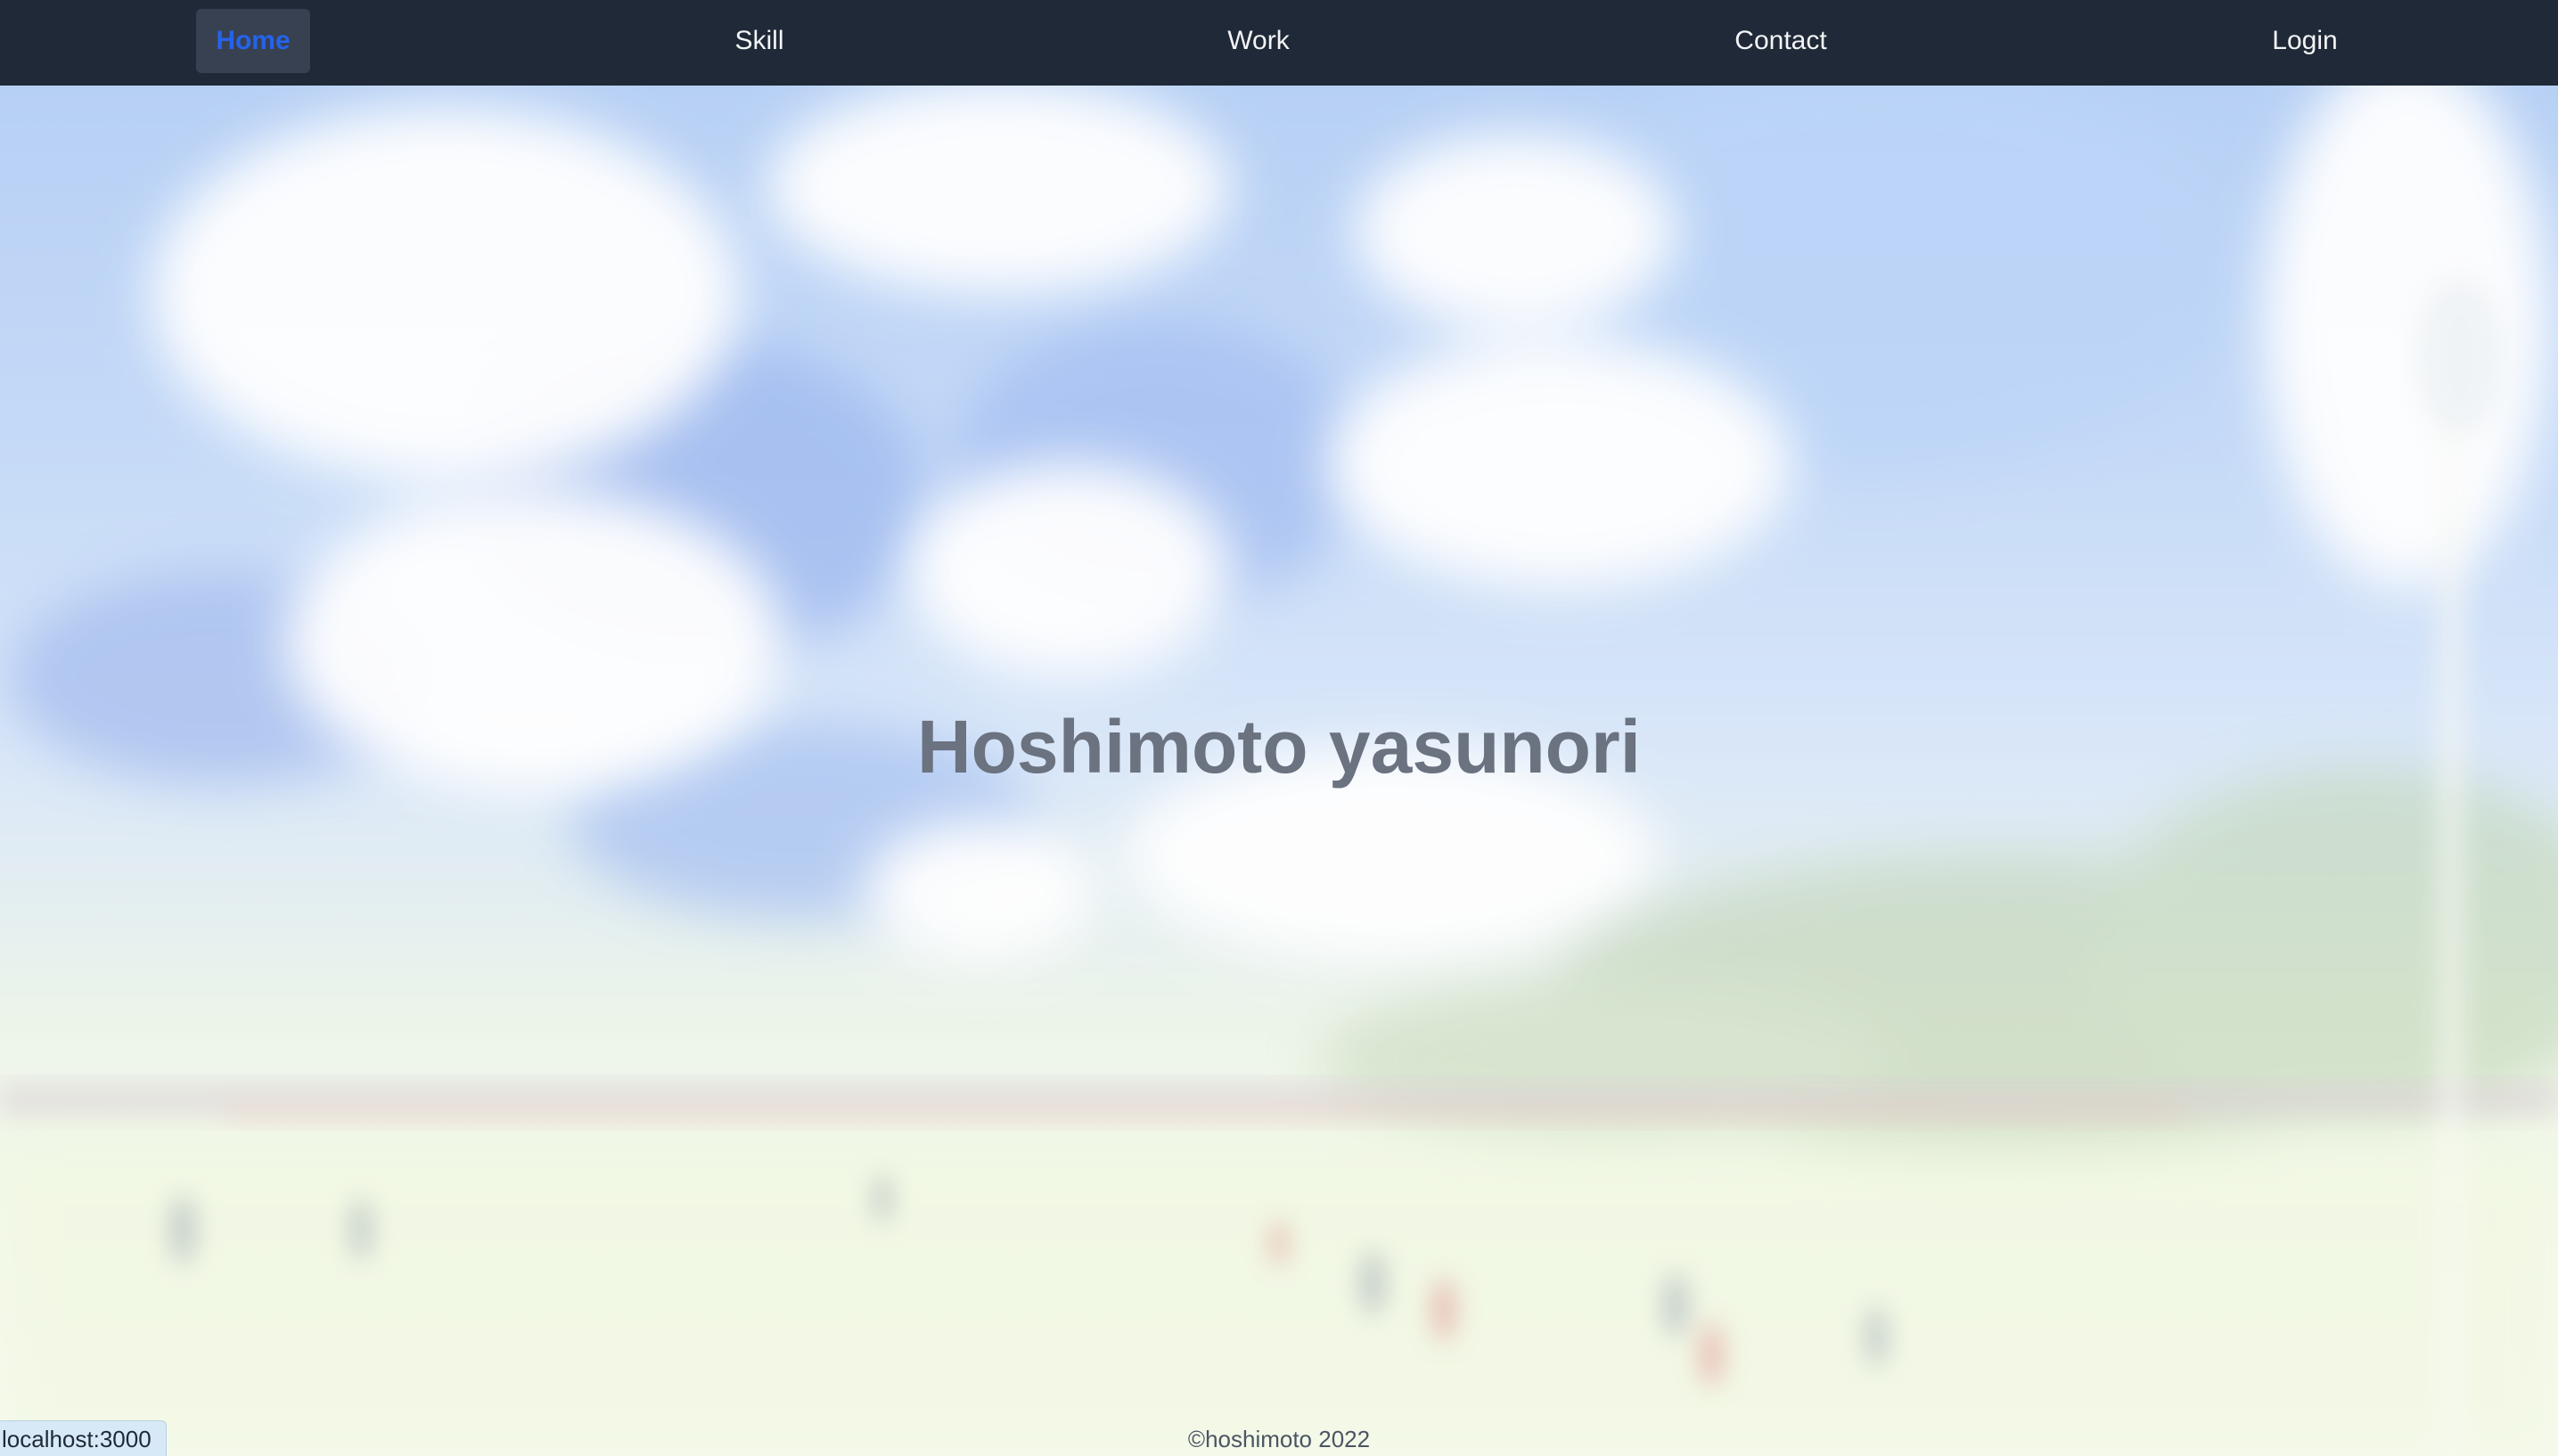  Describe the element at coordinates (2305, 41) in the screenshot. I see `nav-login-link: Login` at that location.